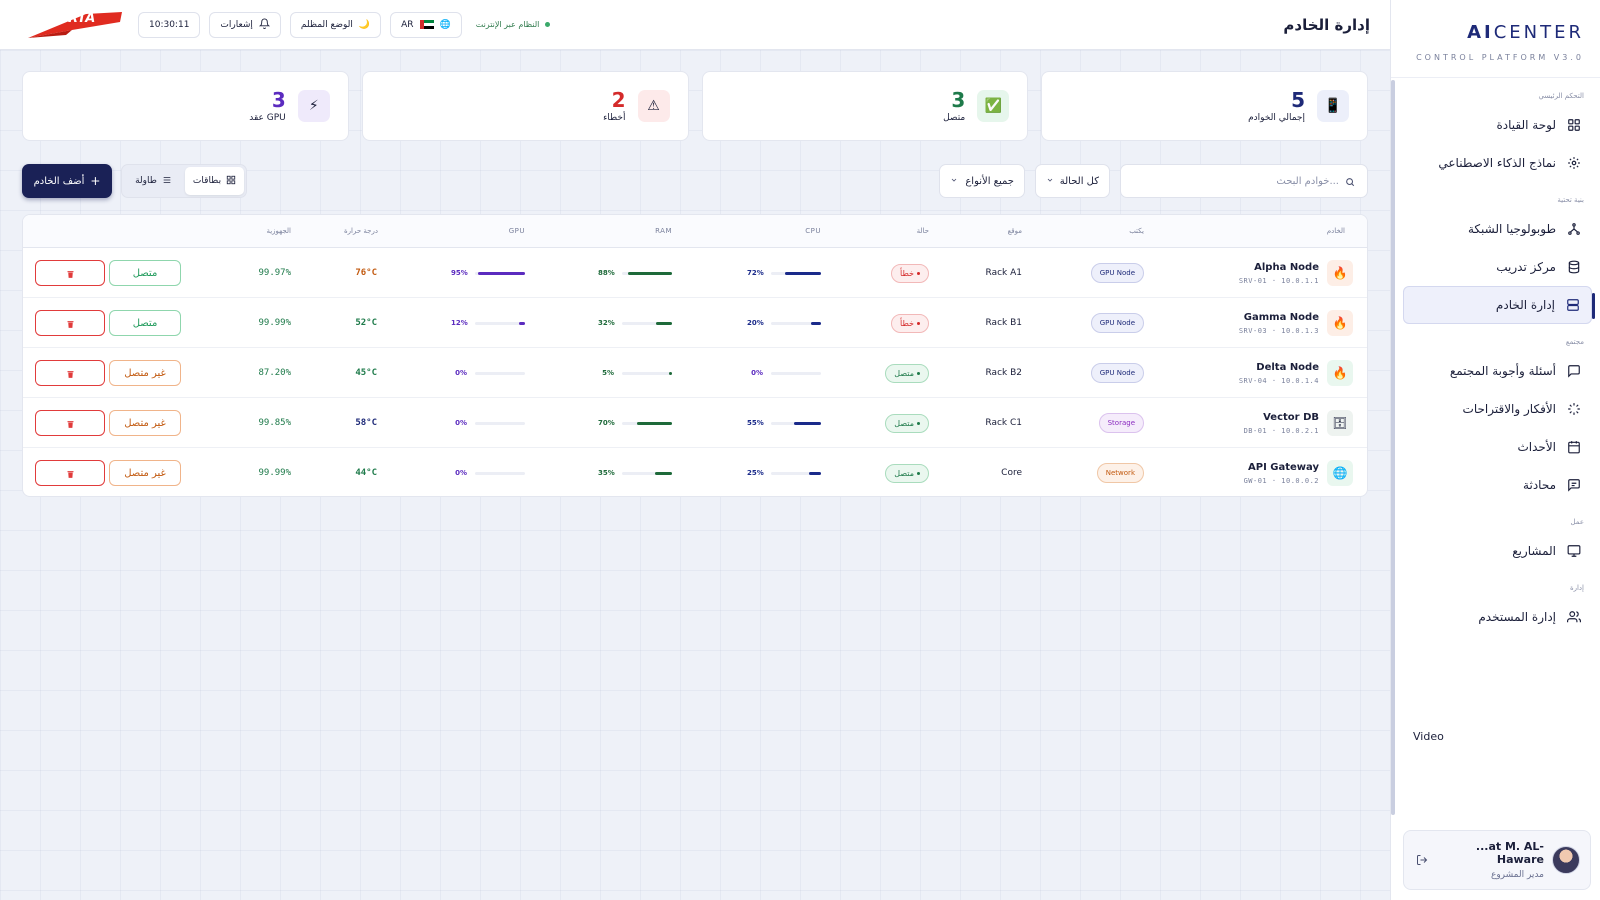 The width and height of the screenshot is (1600, 900). Describe the element at coordinates (1120, 472) in the screenshot. I see `type-cell: Network` at that location.